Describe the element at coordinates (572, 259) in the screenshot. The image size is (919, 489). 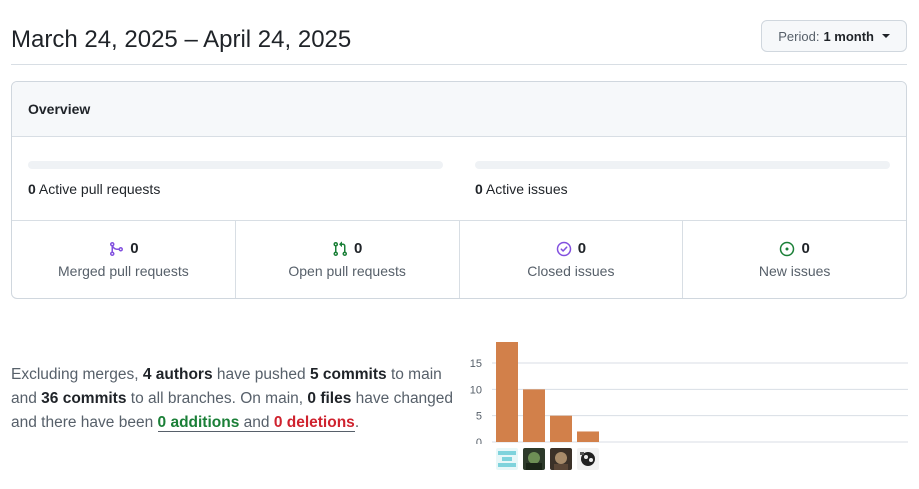
I see `stat-closed-issues: 0 Closed issues` at that location.